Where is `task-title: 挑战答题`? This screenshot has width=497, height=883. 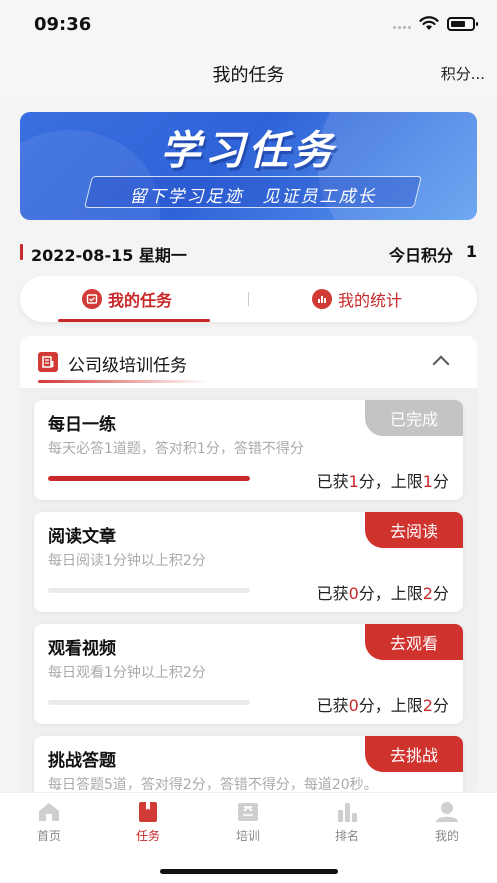
task-title: 挑战答题 is located at coordinates (82, 761).